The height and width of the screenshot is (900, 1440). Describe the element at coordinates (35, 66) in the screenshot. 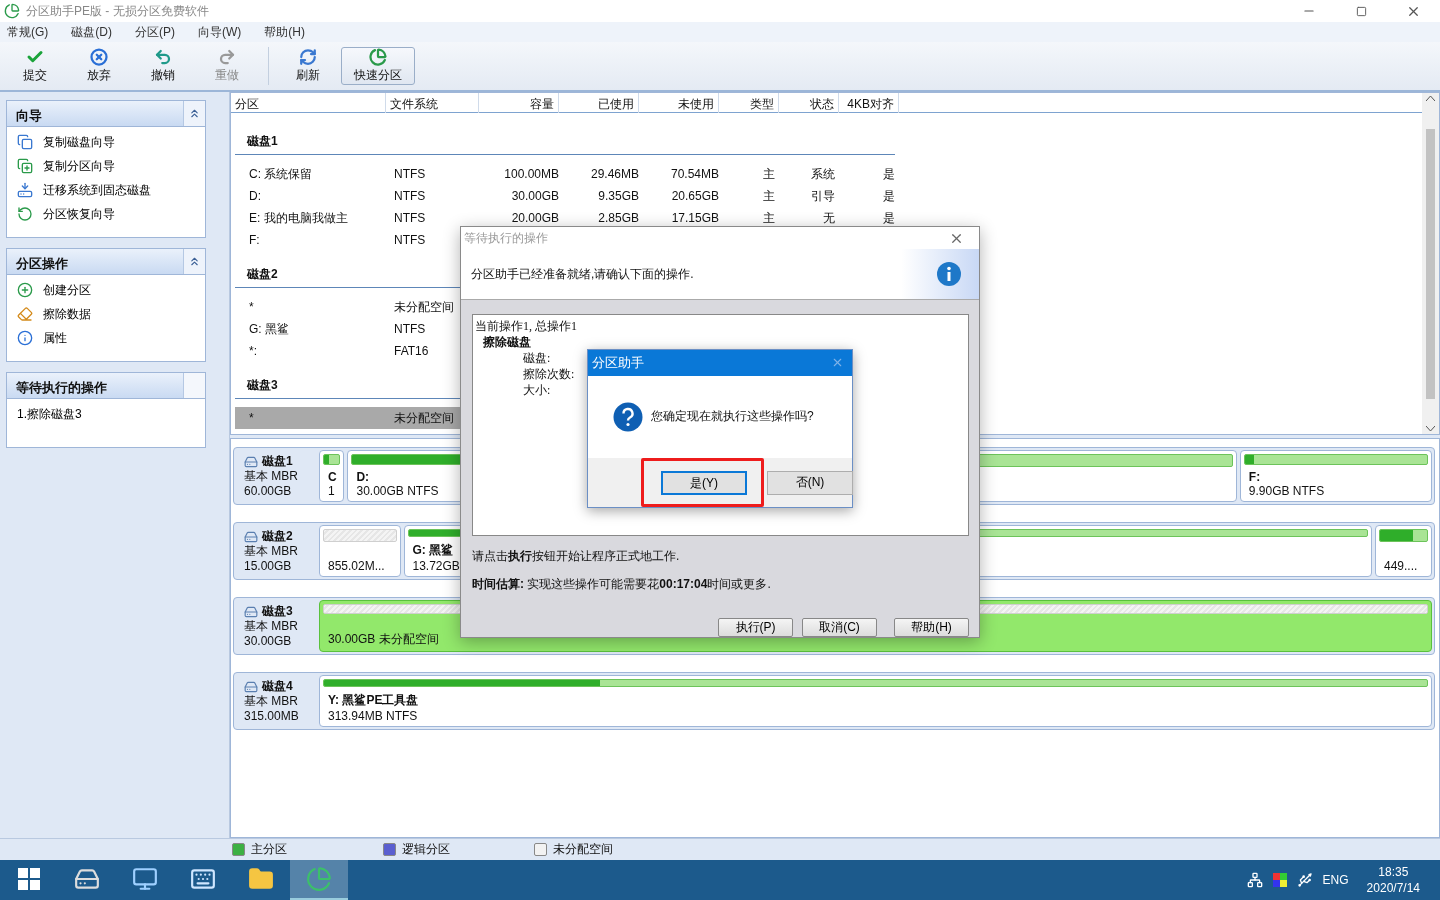

I see `toolbar-button: 提交` at that location.